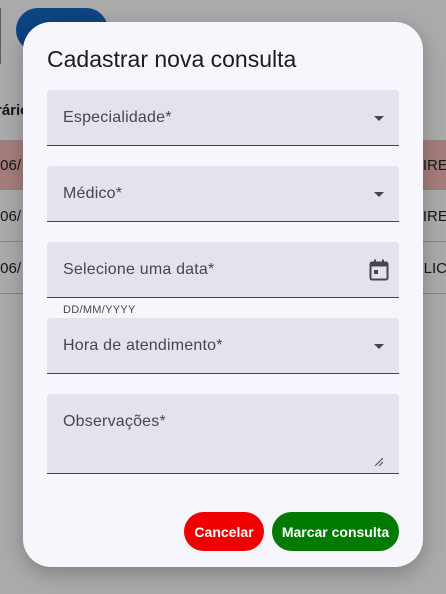  What do you see at coordinates (223, 118) in the screenshot?
I see `specialty-select: Especialidade*` at bounding box center [223, 118].